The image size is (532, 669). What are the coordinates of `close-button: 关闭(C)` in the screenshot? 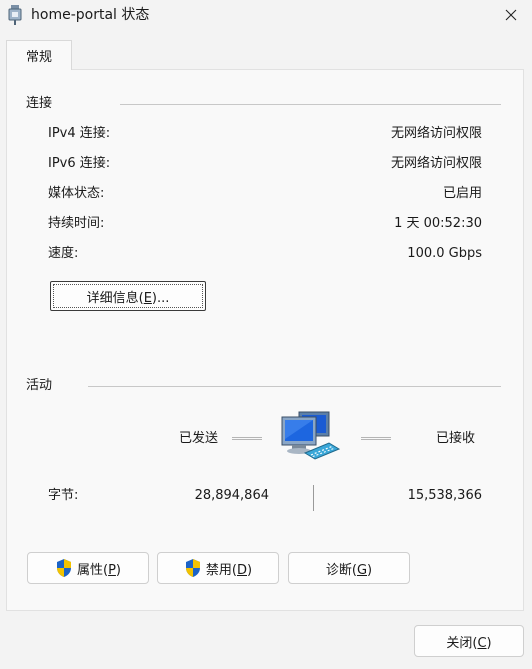 It's located at (469, 641).